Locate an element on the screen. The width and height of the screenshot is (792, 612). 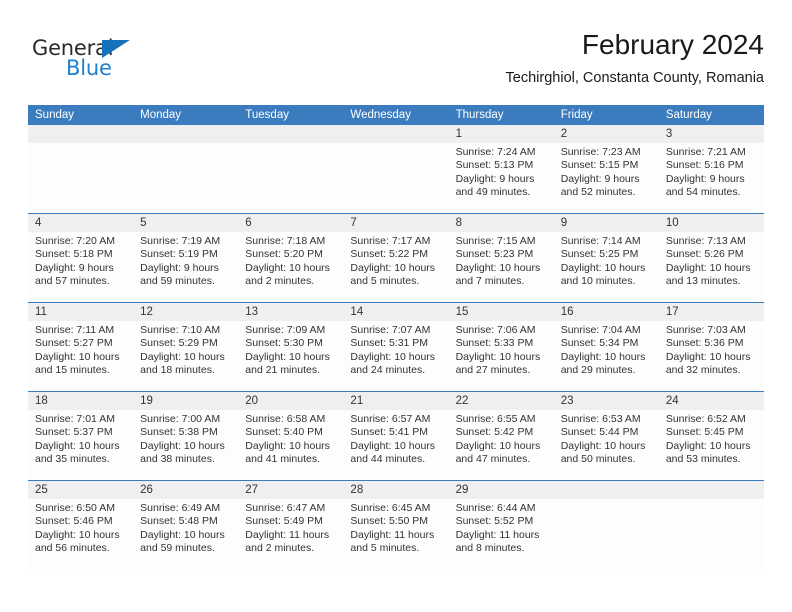
day-detail-line: Sunrise: 7:24 AM is located at coordinates (495, 152).